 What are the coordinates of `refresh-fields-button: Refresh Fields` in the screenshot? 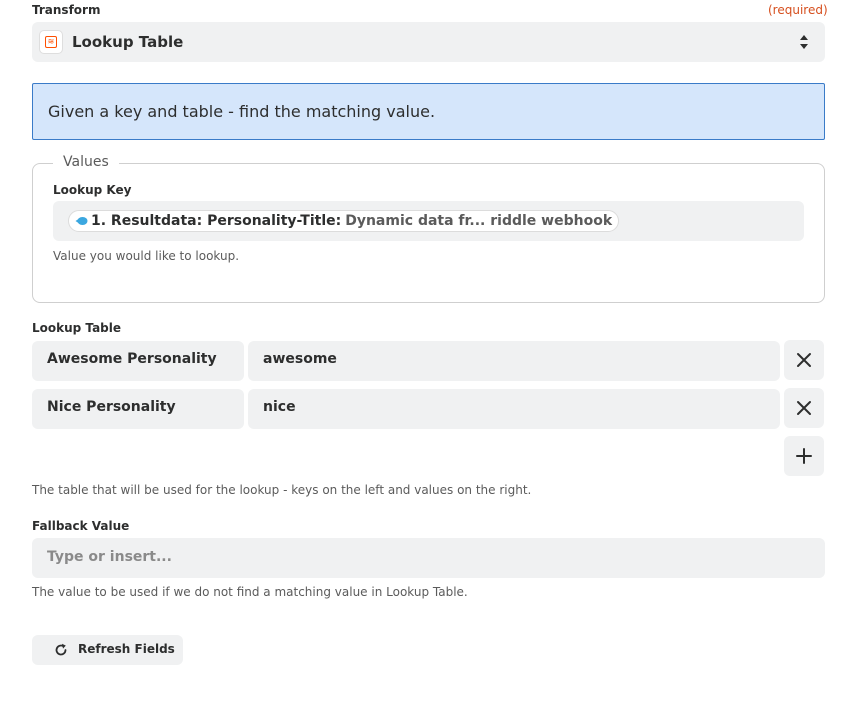 It's located at (107, 650).